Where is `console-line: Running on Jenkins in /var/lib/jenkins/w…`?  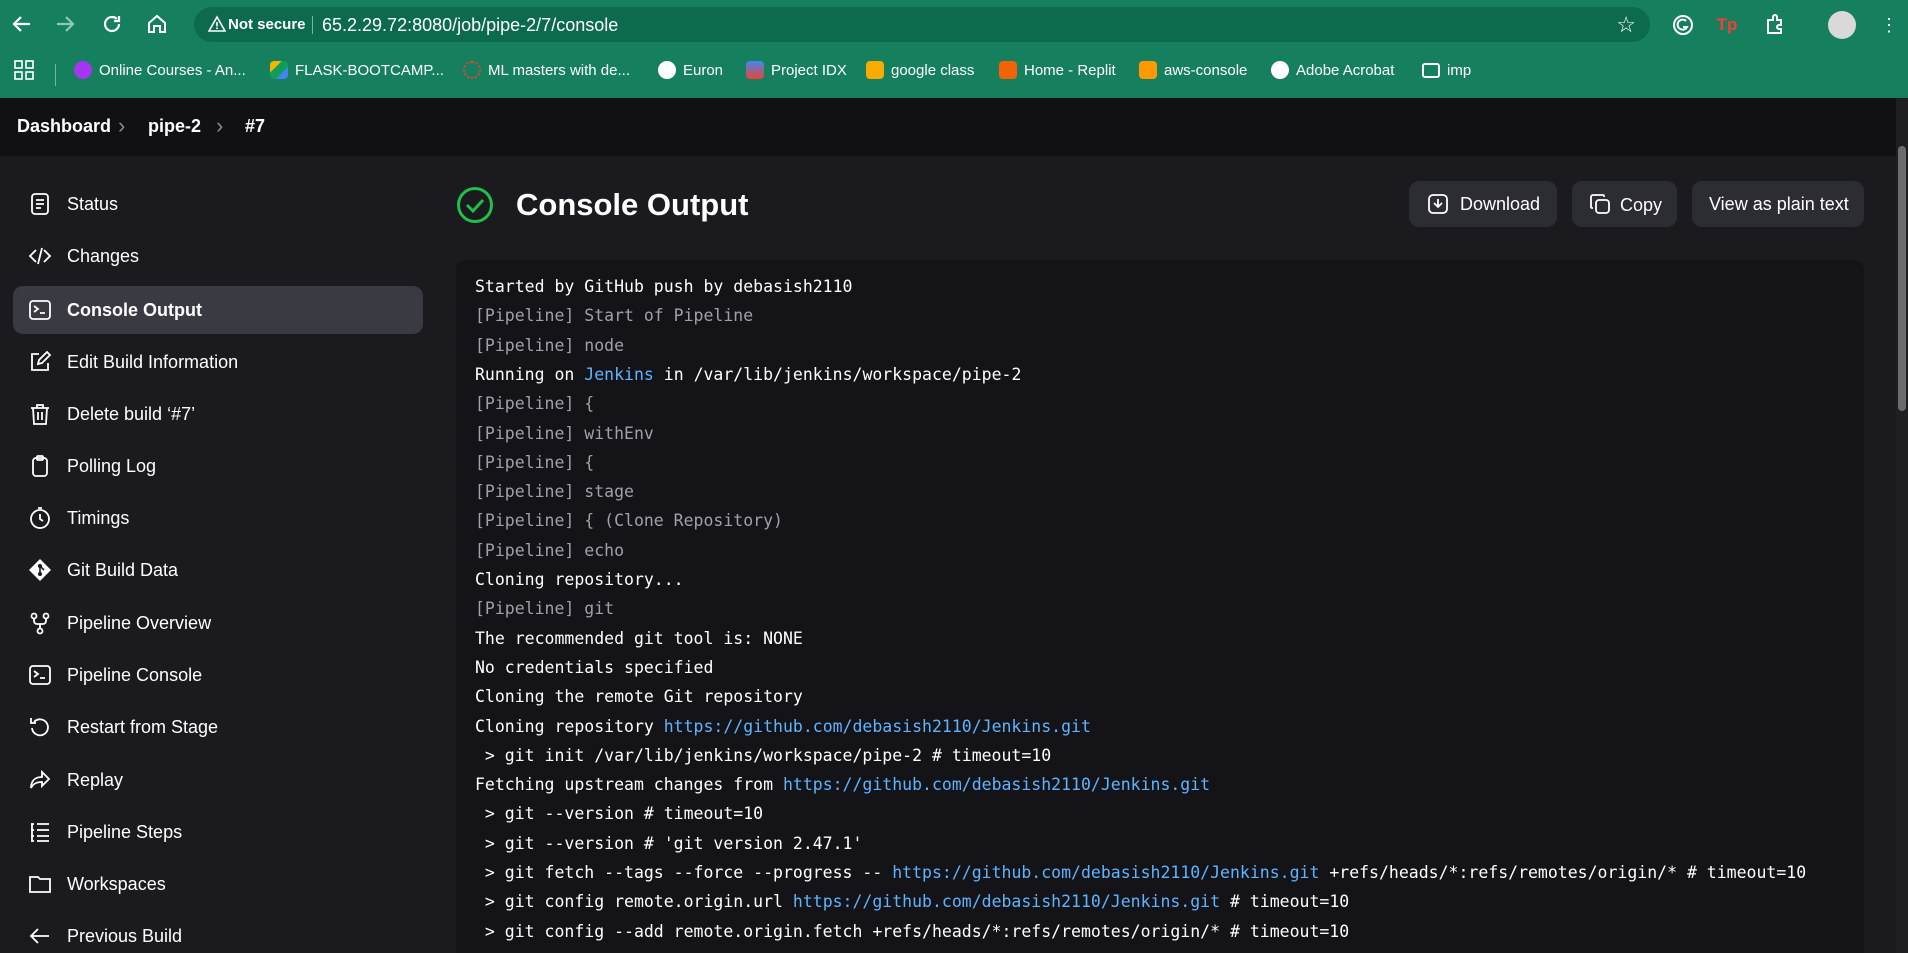
console-line: Running on Jenkins in /var/lib/jenkins/w… is located at coordinates (748, 376).